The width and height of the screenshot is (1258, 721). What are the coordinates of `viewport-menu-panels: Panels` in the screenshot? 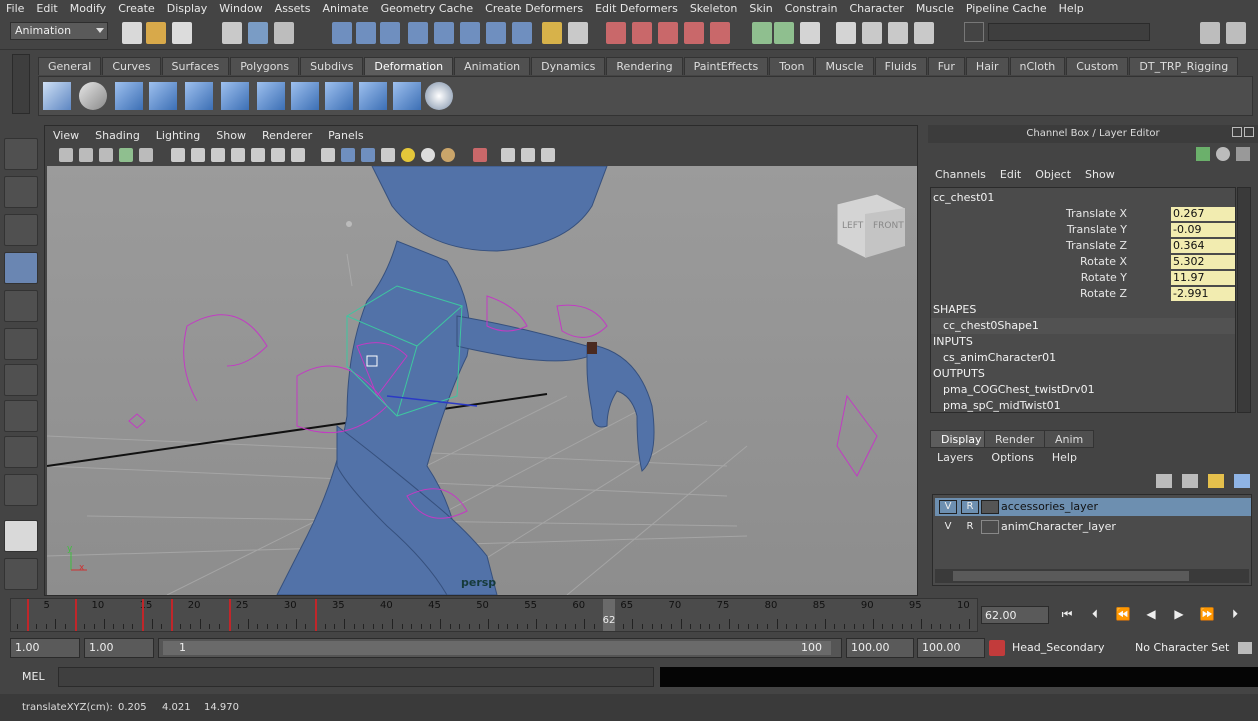 It's located at (345, 135).